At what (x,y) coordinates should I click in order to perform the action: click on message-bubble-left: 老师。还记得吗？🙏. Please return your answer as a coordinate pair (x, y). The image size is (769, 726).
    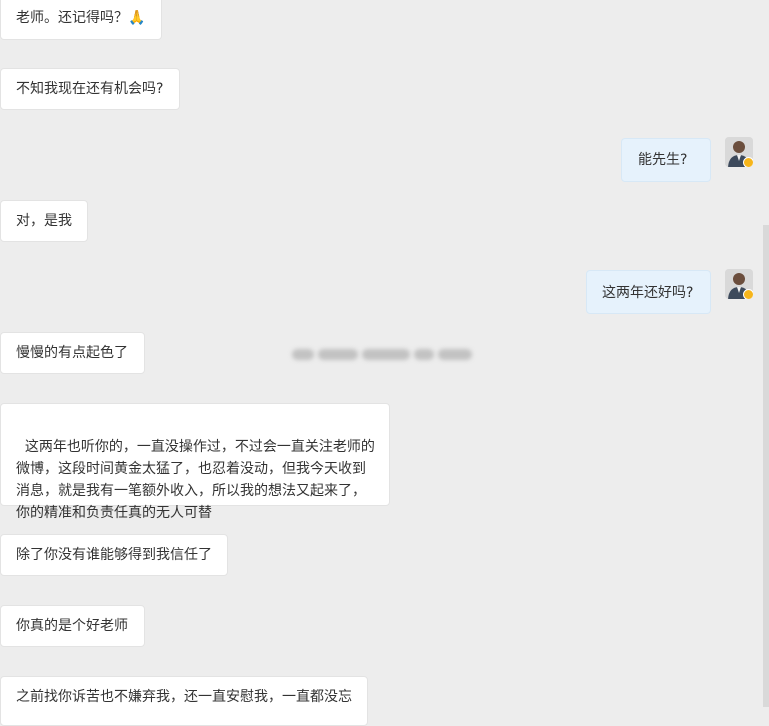
    Looking at the image, I should click on (81, 20).